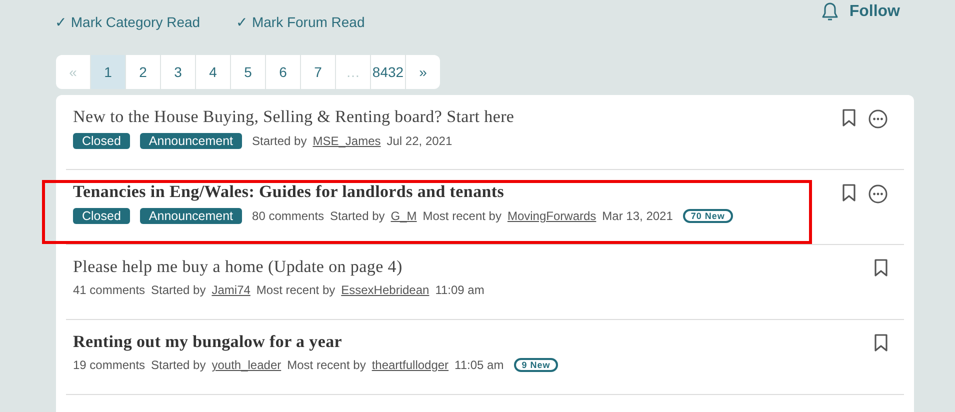 The height and width of the screenshot is (412, 955). Describe the element at coordinates (127, 22) in the screenshot. I see `mark-read-link: ✓ Mark Category Read` at that location.